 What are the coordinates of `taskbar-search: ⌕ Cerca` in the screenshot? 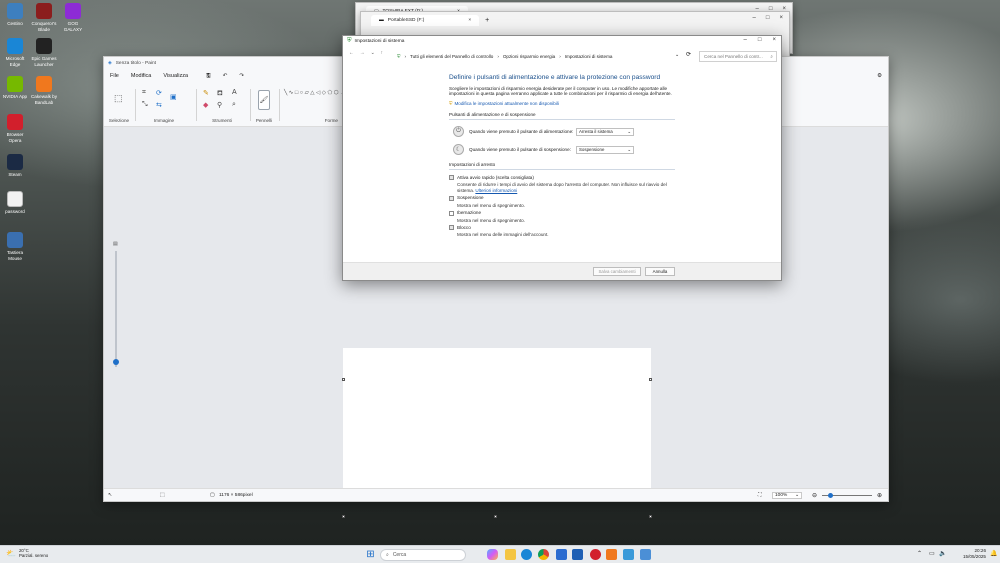 It's located at (423, 555).